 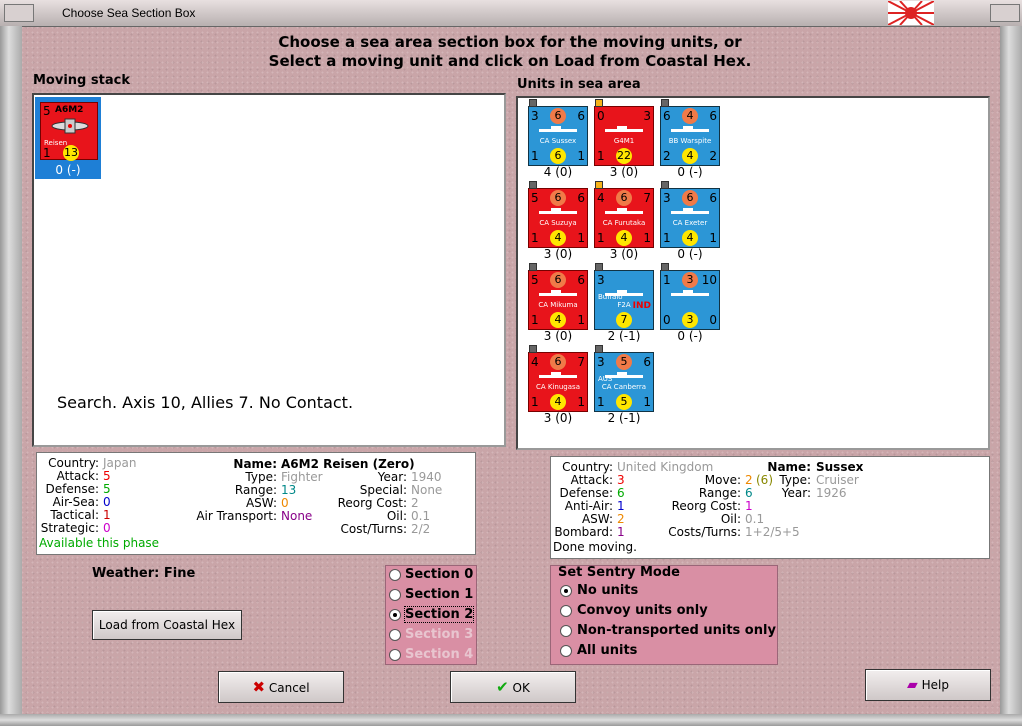 What do you see at coordinates (595, 547) in the screenshot?
I see `ri-done: Done moving.` at bounding box center [595, 547].